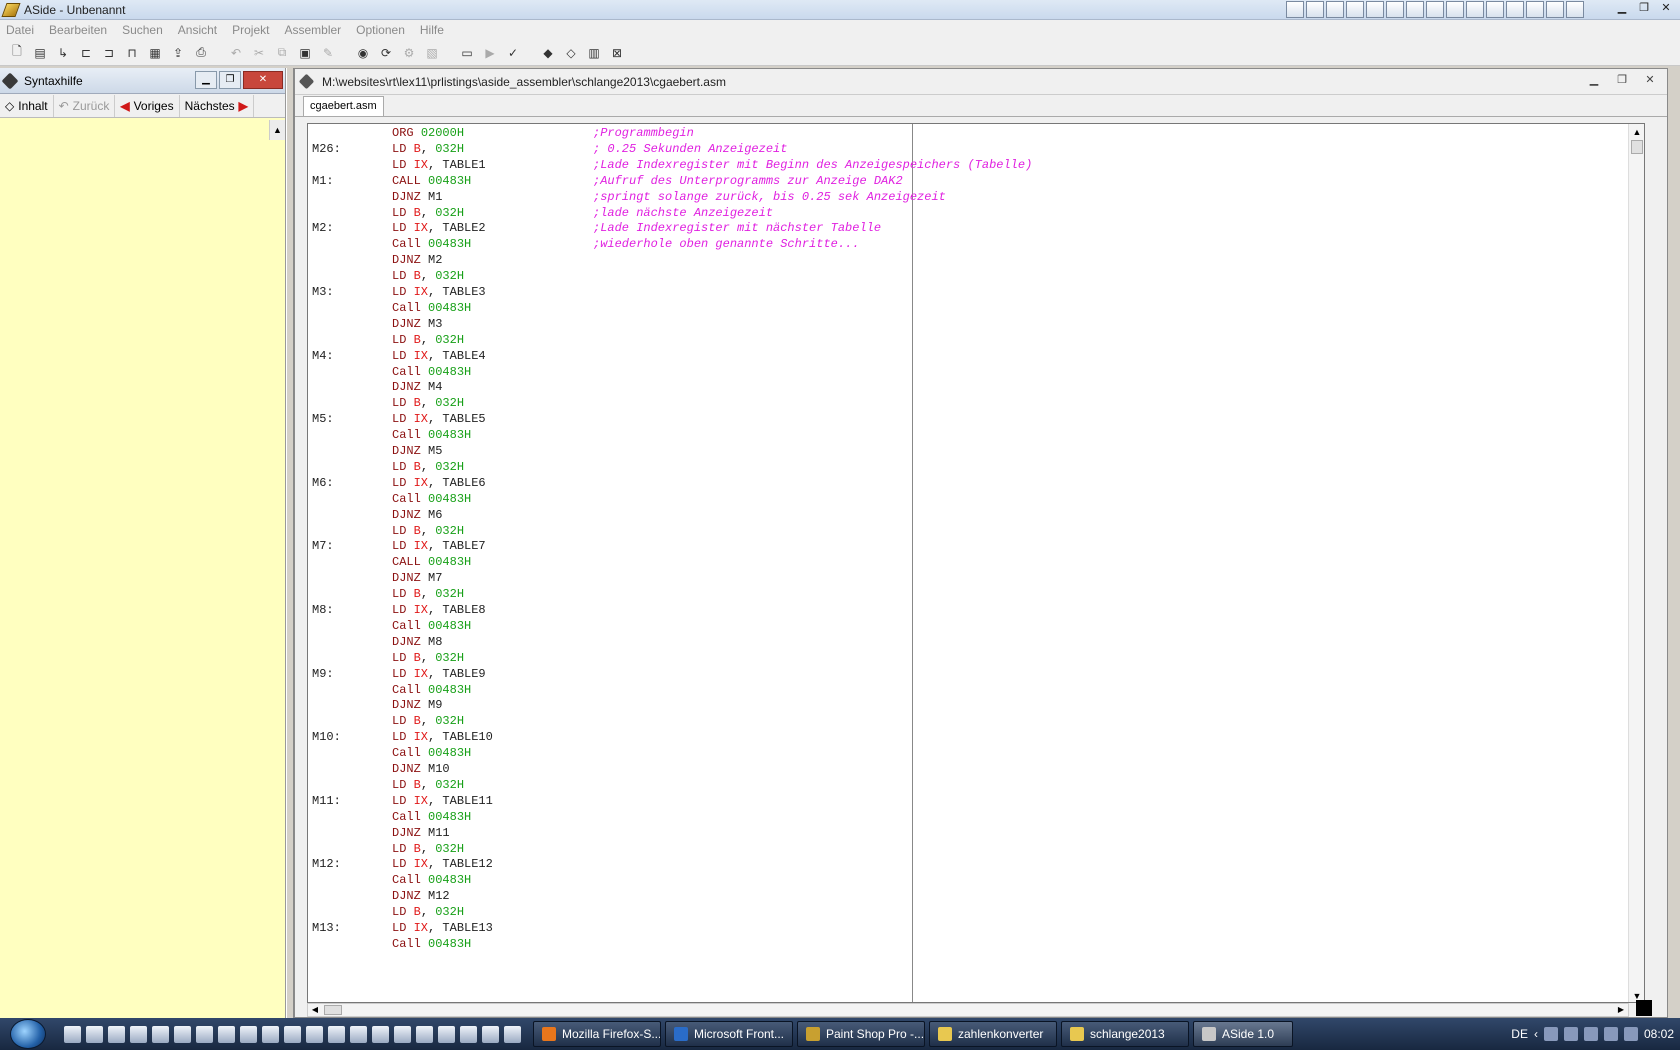 The image size is (1680, 1050). What do you see at coordinates (328, 53) in the screenshot?
I see `edit-icon: ✎` at bounding box center [328, 53].